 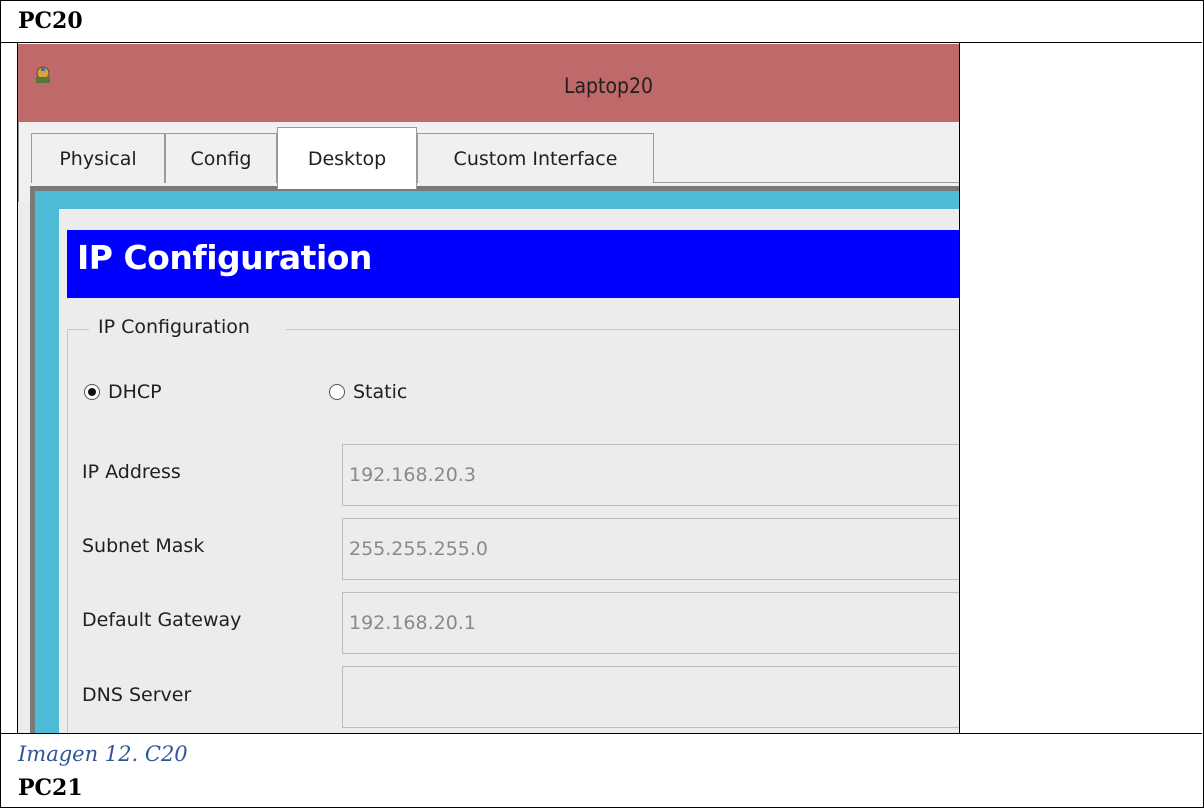 I want to click on ip-config-banner: IP Configuration, so click(x=513, y=264).